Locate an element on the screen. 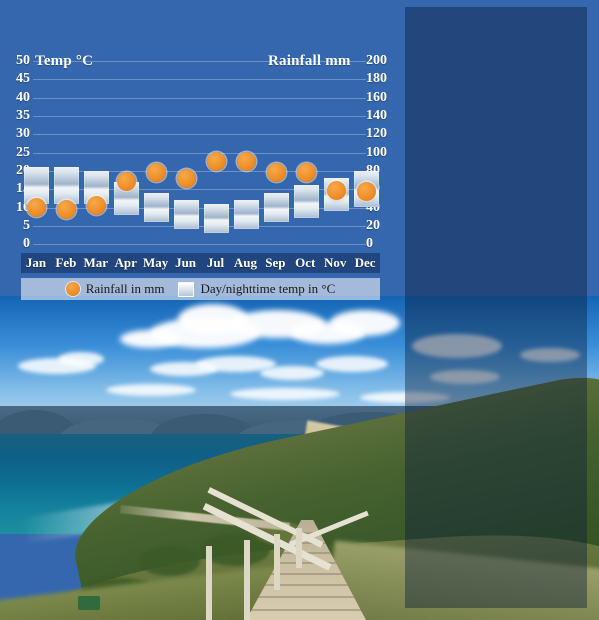 The width and height of the screenshot is (599, 620). month-label-may: May is located at coordinates (156, 262).